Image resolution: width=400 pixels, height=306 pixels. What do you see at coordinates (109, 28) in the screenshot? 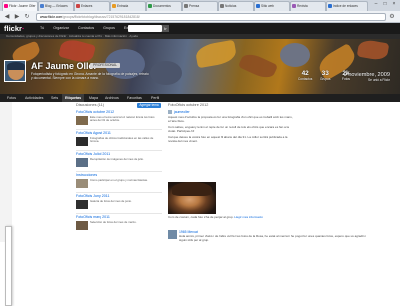
I see `nav-item-groups: Grupos` at bounding box center [109, 28].